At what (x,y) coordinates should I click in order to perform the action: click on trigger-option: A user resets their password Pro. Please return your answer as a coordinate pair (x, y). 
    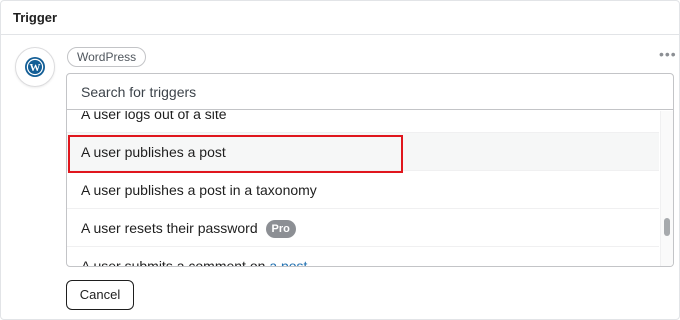
    Looking at the image, I should click on (363, 228).